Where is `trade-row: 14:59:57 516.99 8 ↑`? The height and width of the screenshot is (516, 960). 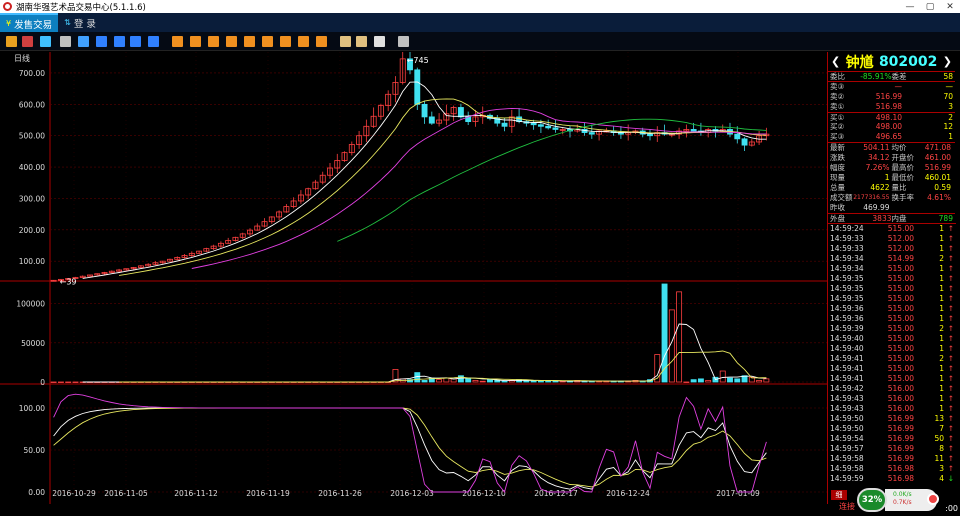
trade-row: 14:59:57 516.99 8 ↑ is located at coordinates (892, 449).